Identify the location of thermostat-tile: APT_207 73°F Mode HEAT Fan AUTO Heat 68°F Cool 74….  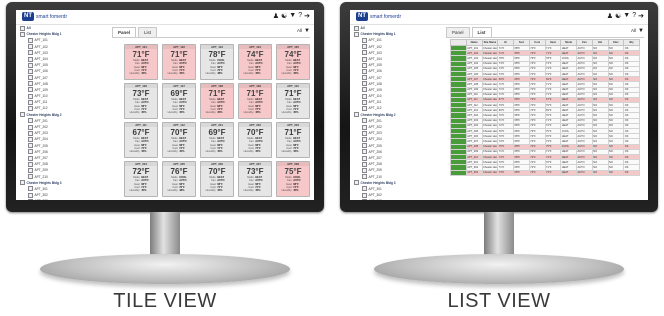
(255, 179).